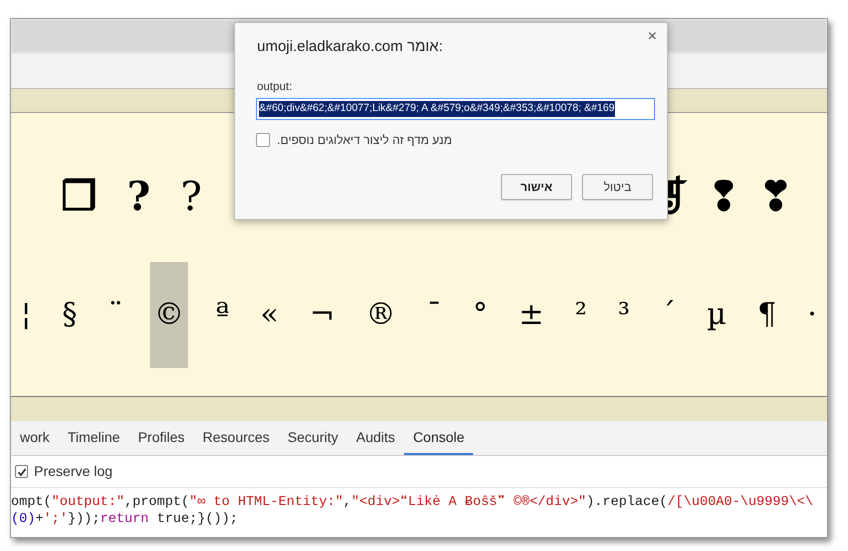  Describe the element at coordinates (322, 315) in the screenshot. I see `glyph: ¬` at that location.